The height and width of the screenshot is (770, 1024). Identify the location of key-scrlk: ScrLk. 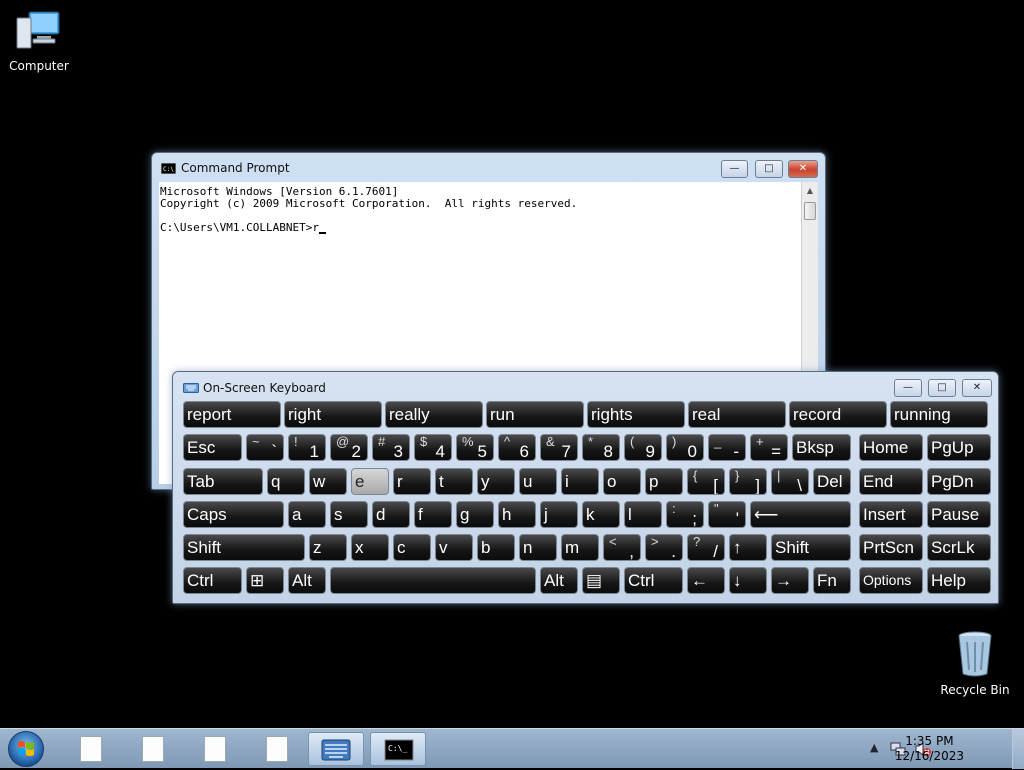
(959, 547).